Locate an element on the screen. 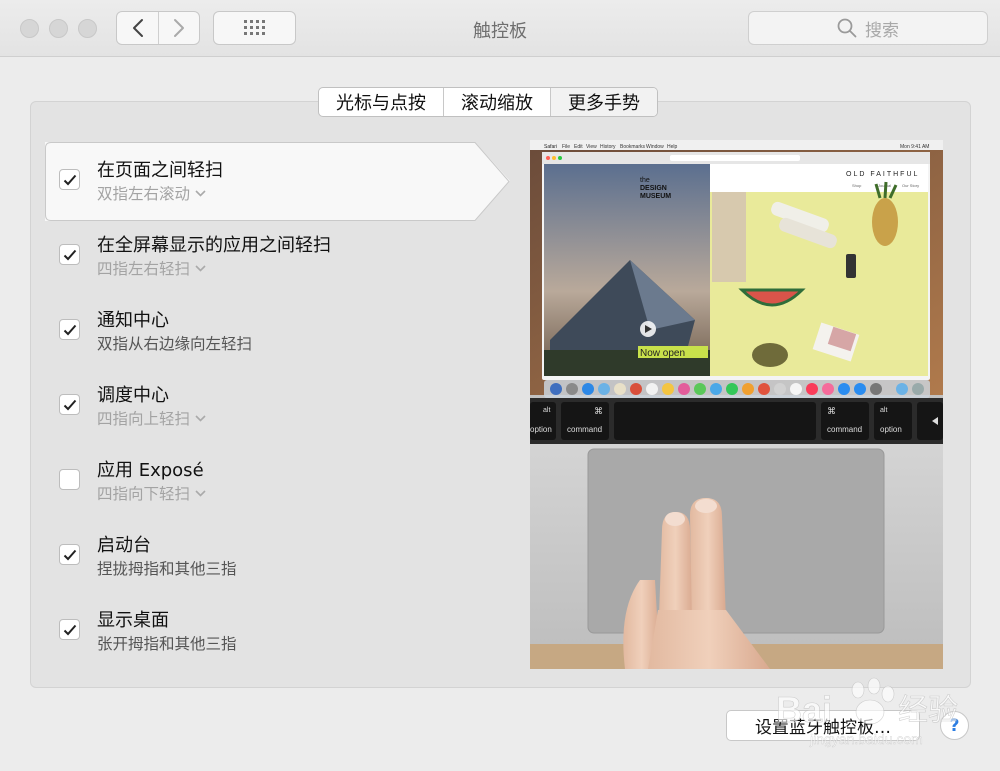  gesture-subtitle: 捏拢拇指和其他三指 is located at coordinates (167, 569).